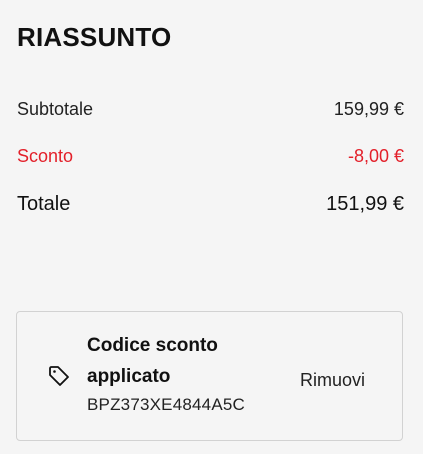 The width and height of the screenshot is (423, 454). I want to click on total-label: Totale, so click(44, 204).